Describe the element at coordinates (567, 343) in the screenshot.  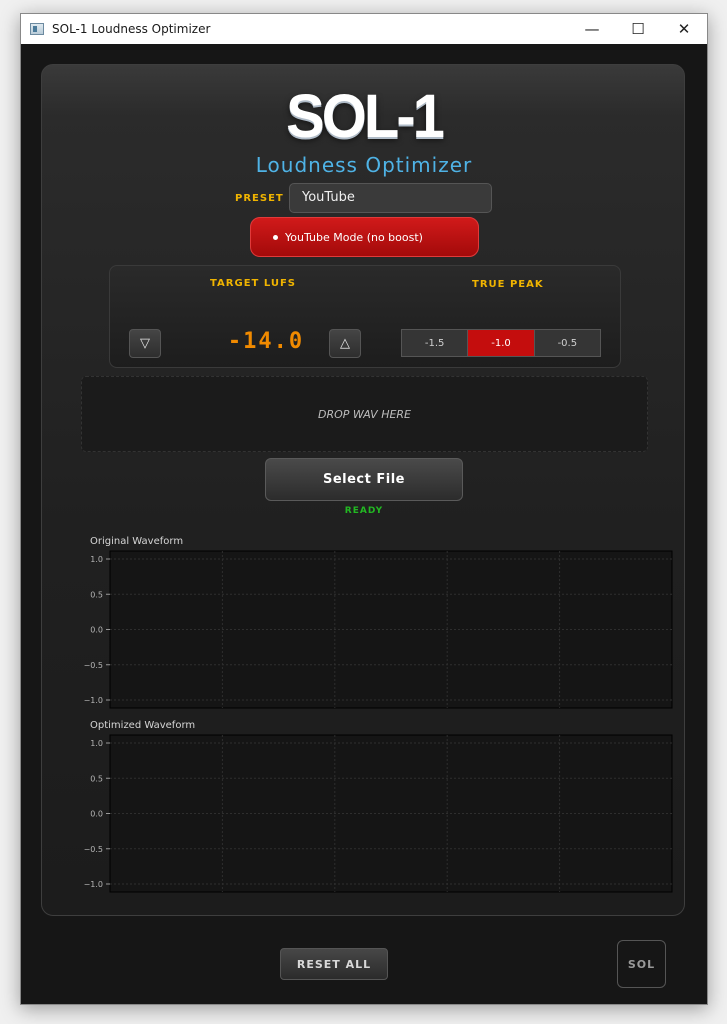
I see `true-peak-option-0-5: -0.5` at that location.